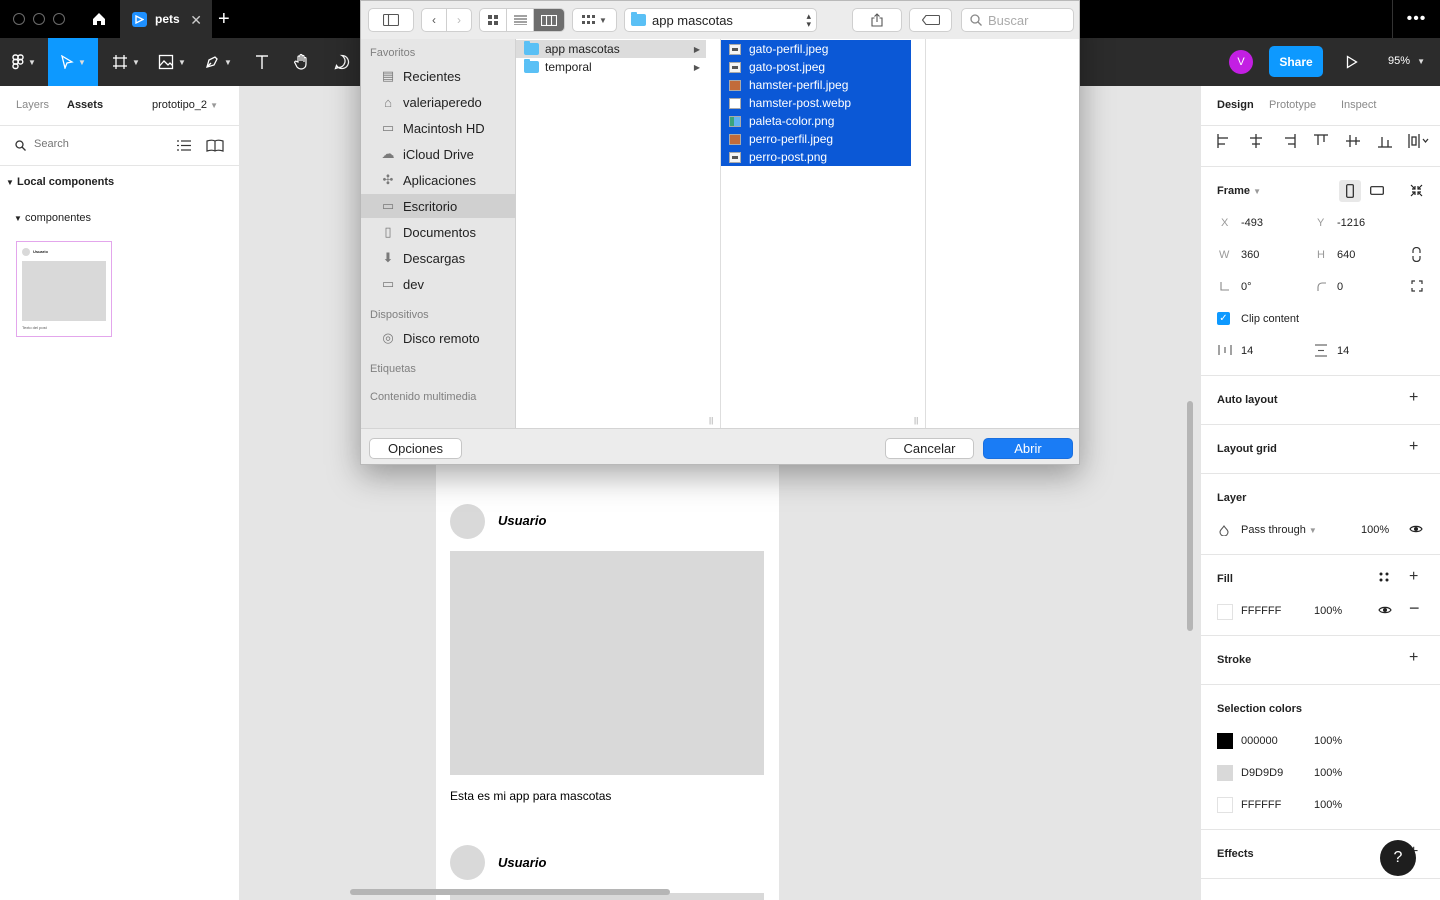 The width and height of the screenshot is (1440, 900). What do you see at coordinates (816, 103) in the screenshot?
I see `list-item: hamster-post.webp` at bounding box center [816, 103].